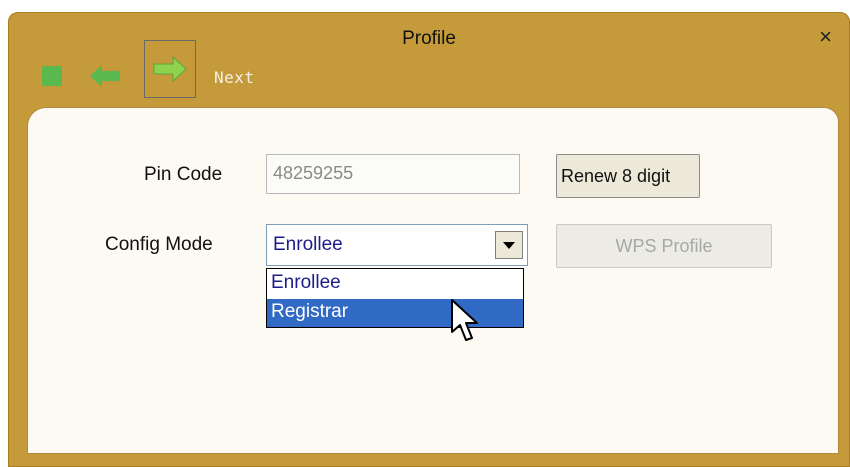 Image resolution: width=850 pixels, height=467 pixels. I want to click on wps-profile-button: WPS Profile, so click(664, 246).